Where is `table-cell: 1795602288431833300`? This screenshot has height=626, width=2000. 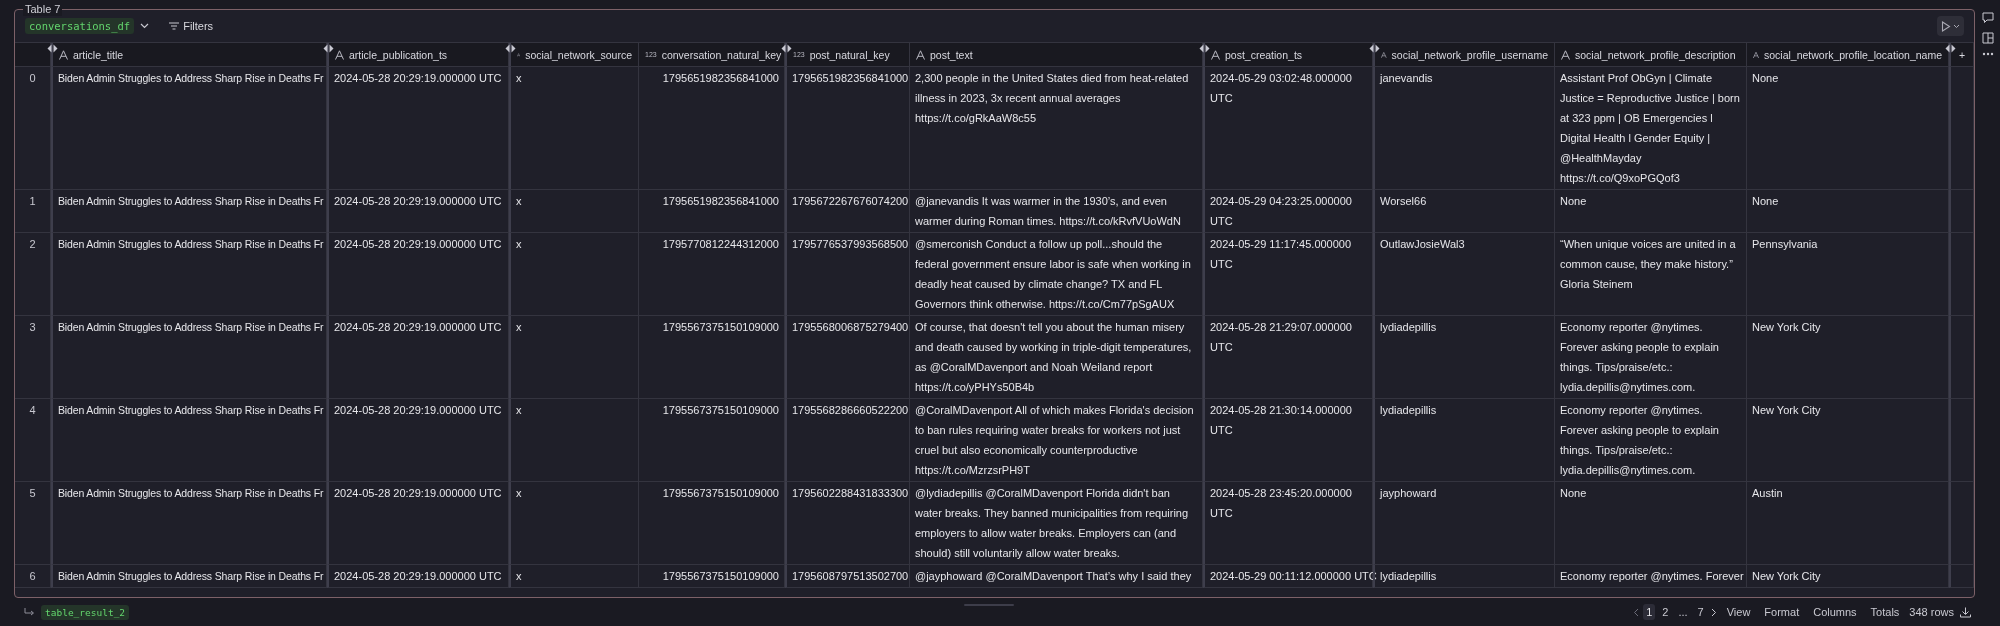
table-cell: 1795602288431833300 is located at coordinates (847, 523).